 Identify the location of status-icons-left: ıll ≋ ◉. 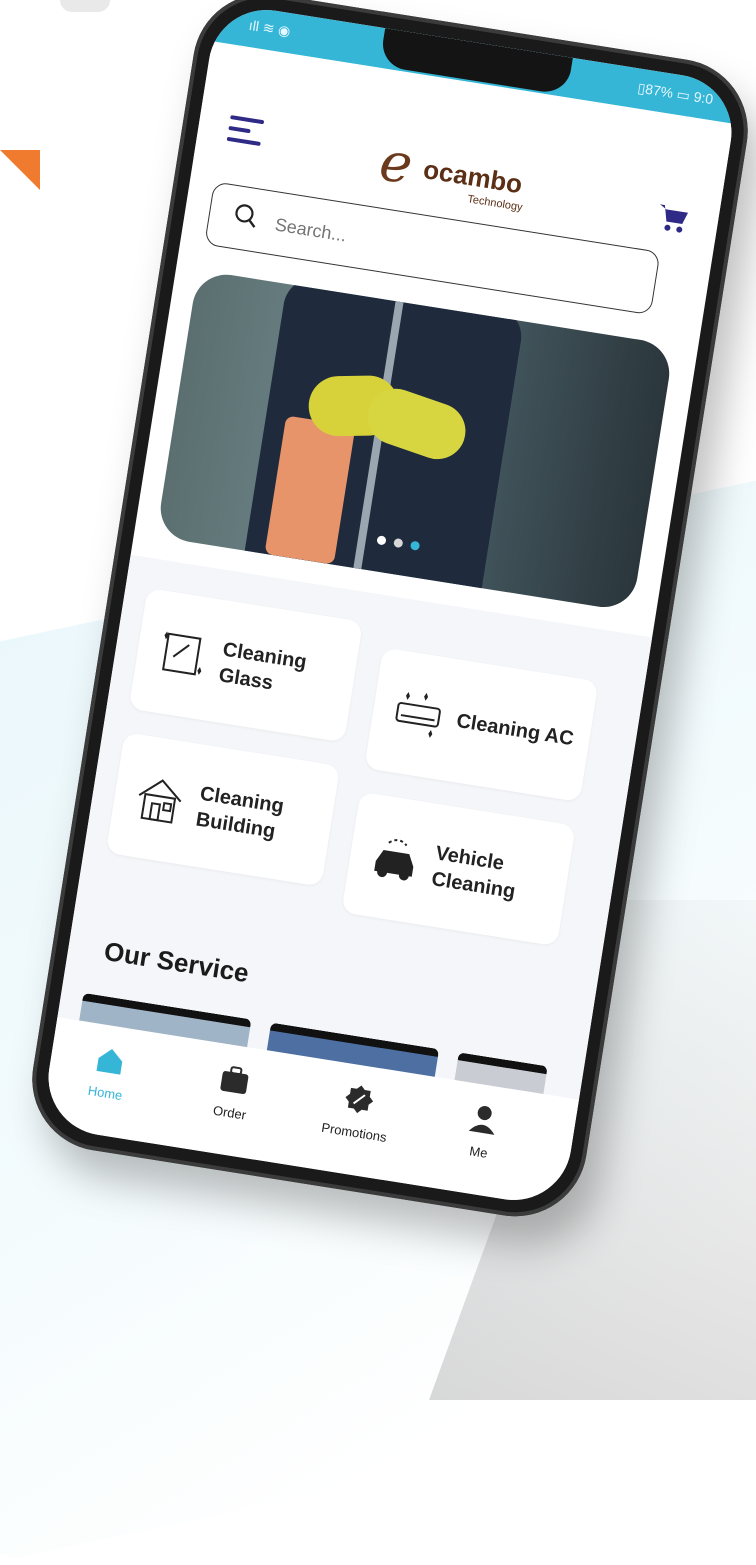
(269, 28).